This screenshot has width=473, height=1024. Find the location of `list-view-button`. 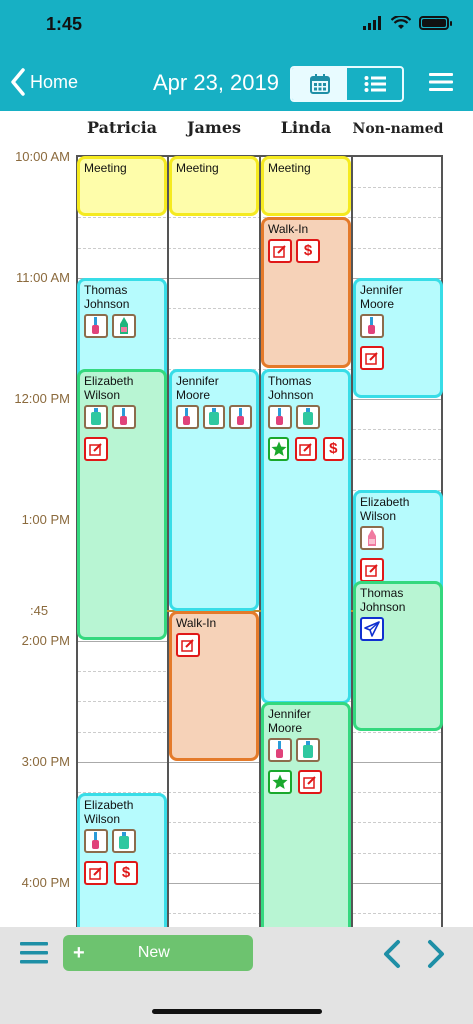

list-view-button is located at coordinates (374, 84).